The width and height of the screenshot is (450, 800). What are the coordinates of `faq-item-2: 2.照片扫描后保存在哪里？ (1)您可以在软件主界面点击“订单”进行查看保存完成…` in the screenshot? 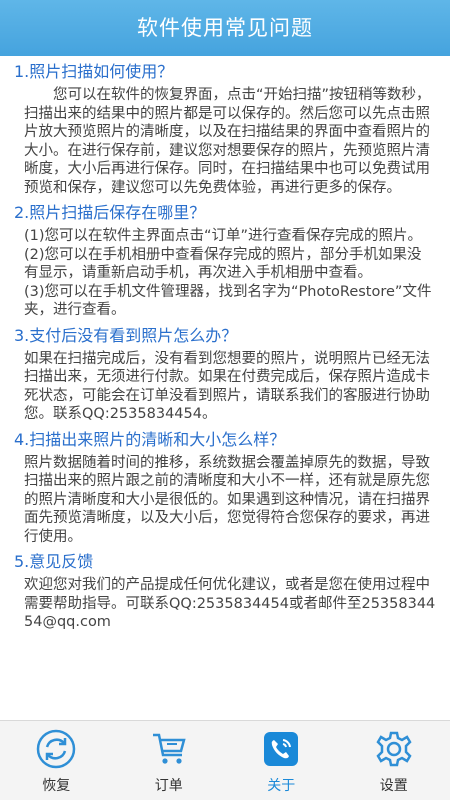 It's located at (225, 261).